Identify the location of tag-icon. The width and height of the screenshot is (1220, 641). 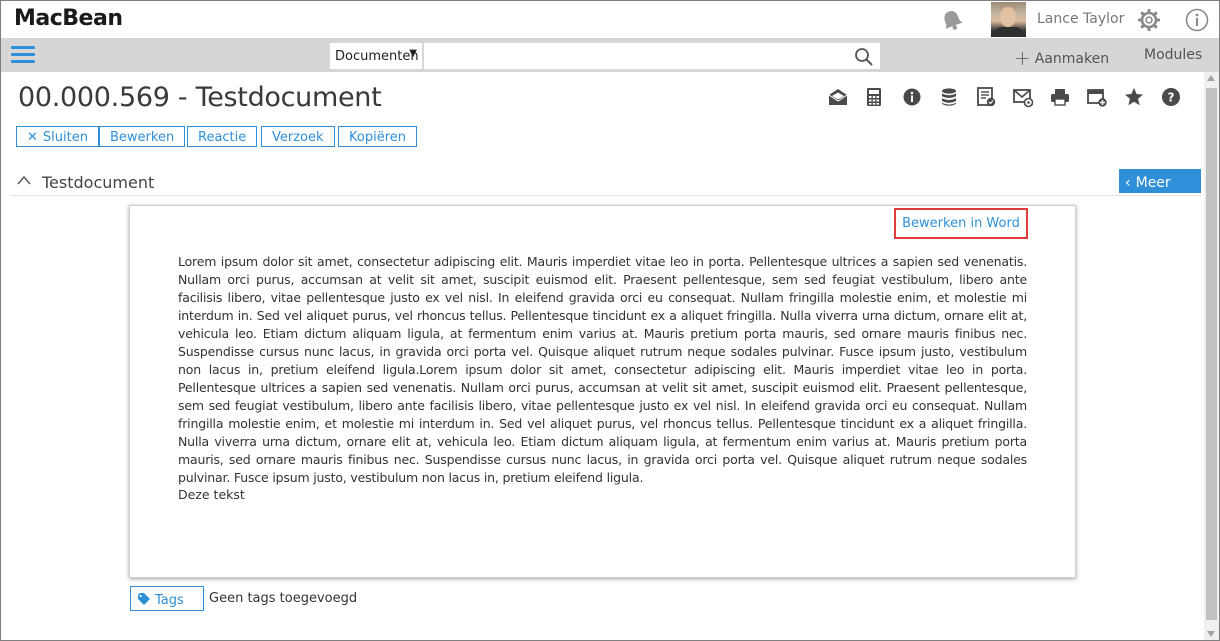
(144, 599).